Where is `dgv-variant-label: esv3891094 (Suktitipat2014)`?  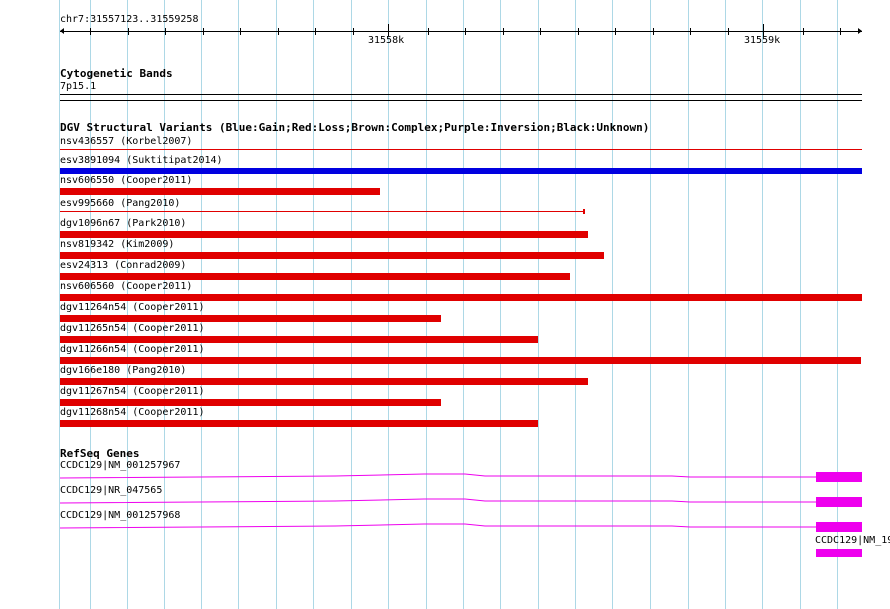
dgv-variant-label: esv3891094 (Suktitipat2014) is located at coordinates (141, 161).